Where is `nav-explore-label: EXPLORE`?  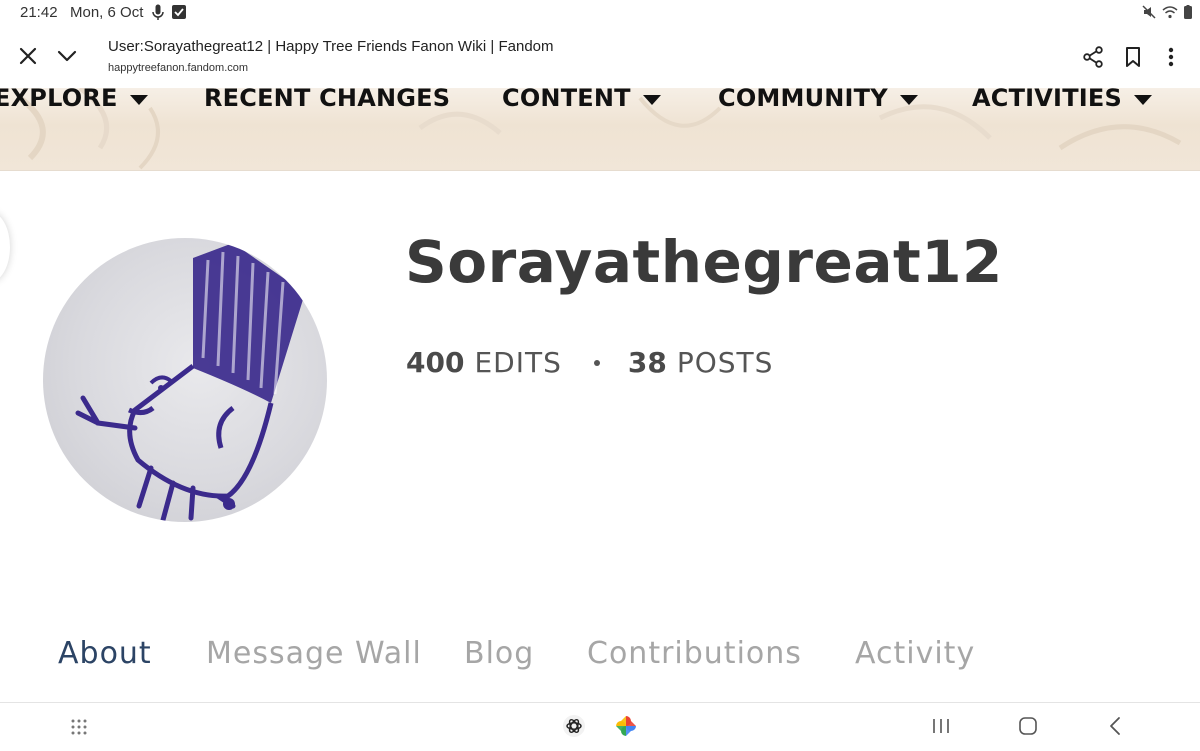 nav-explore-label: EXPLORE is located at coordinates (59, 98).